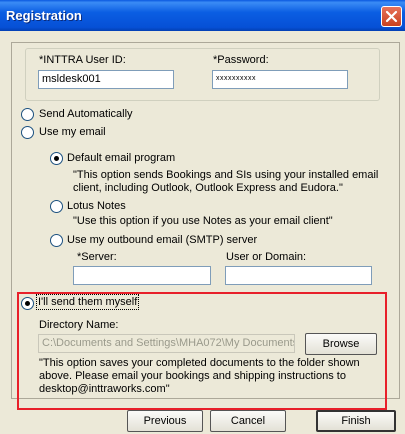 The width and height of the screenshot is (405, 434). I want to click on close-button, so click(391, 16).